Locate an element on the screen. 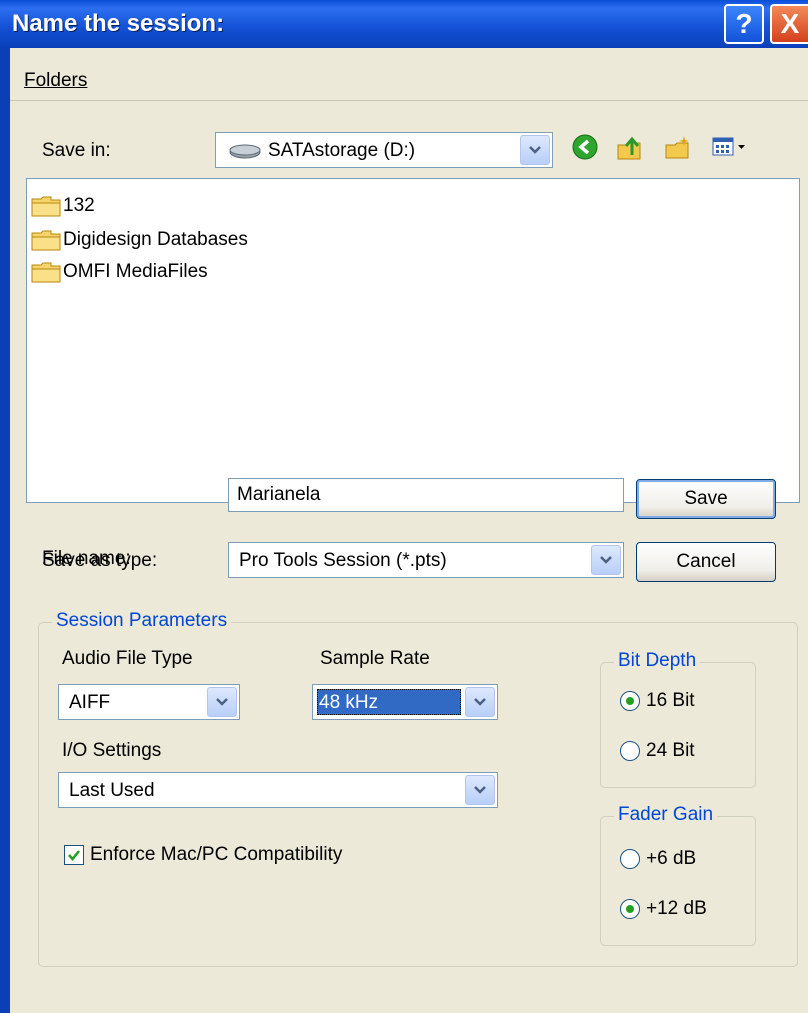  file-name-input is located at coordinates (426, 495).